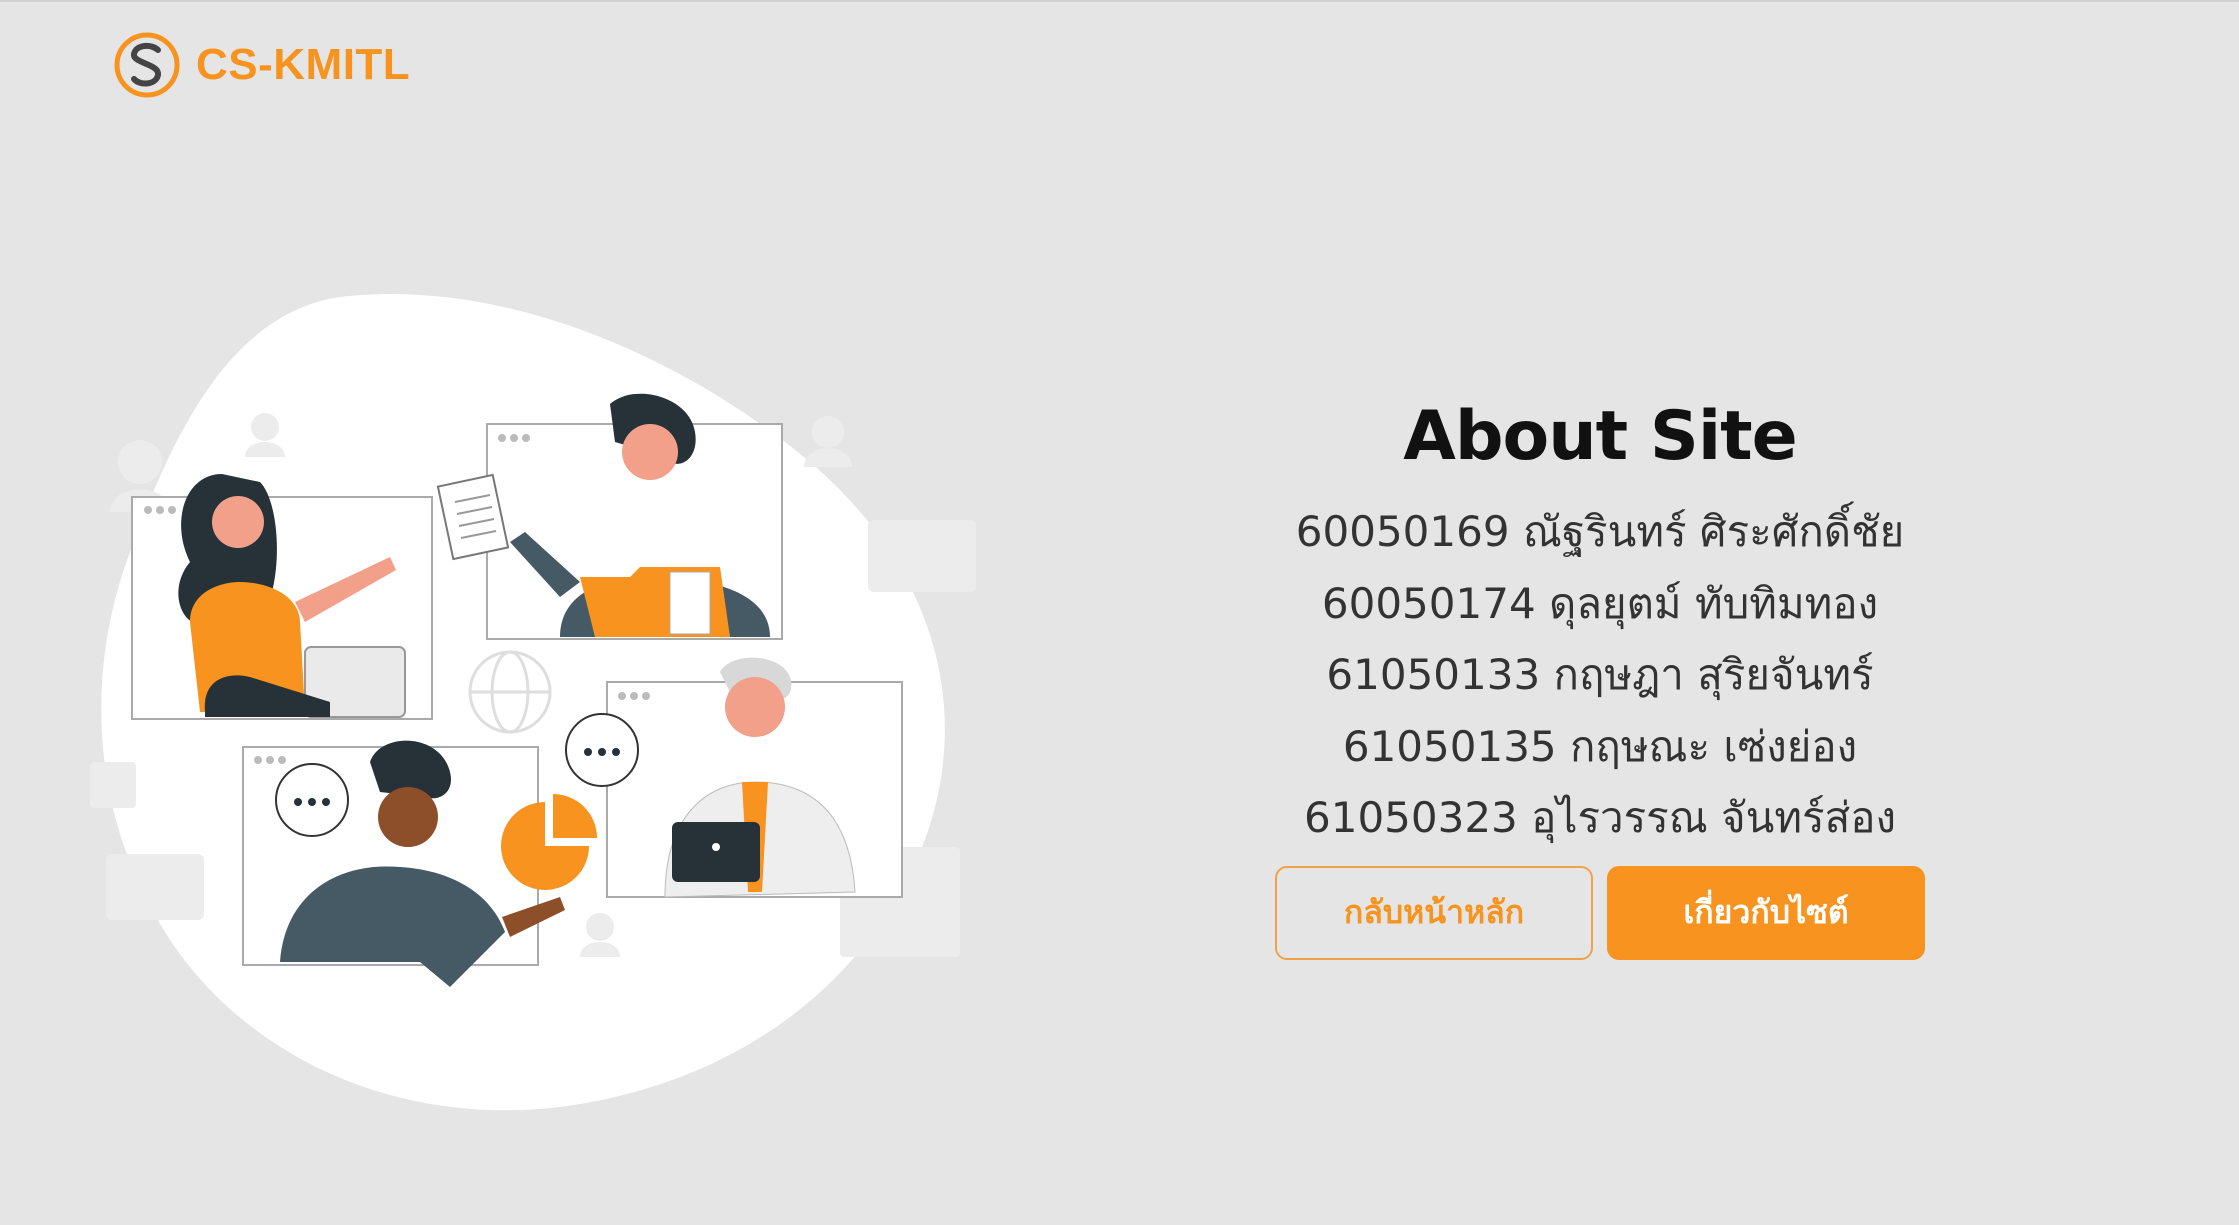 This screenshot has width=2239, height=1225. What do you see at coordinates (147, 65) in the screenshot?
I see `s-swirl-logo-icon` at bounding box center [147, 65].